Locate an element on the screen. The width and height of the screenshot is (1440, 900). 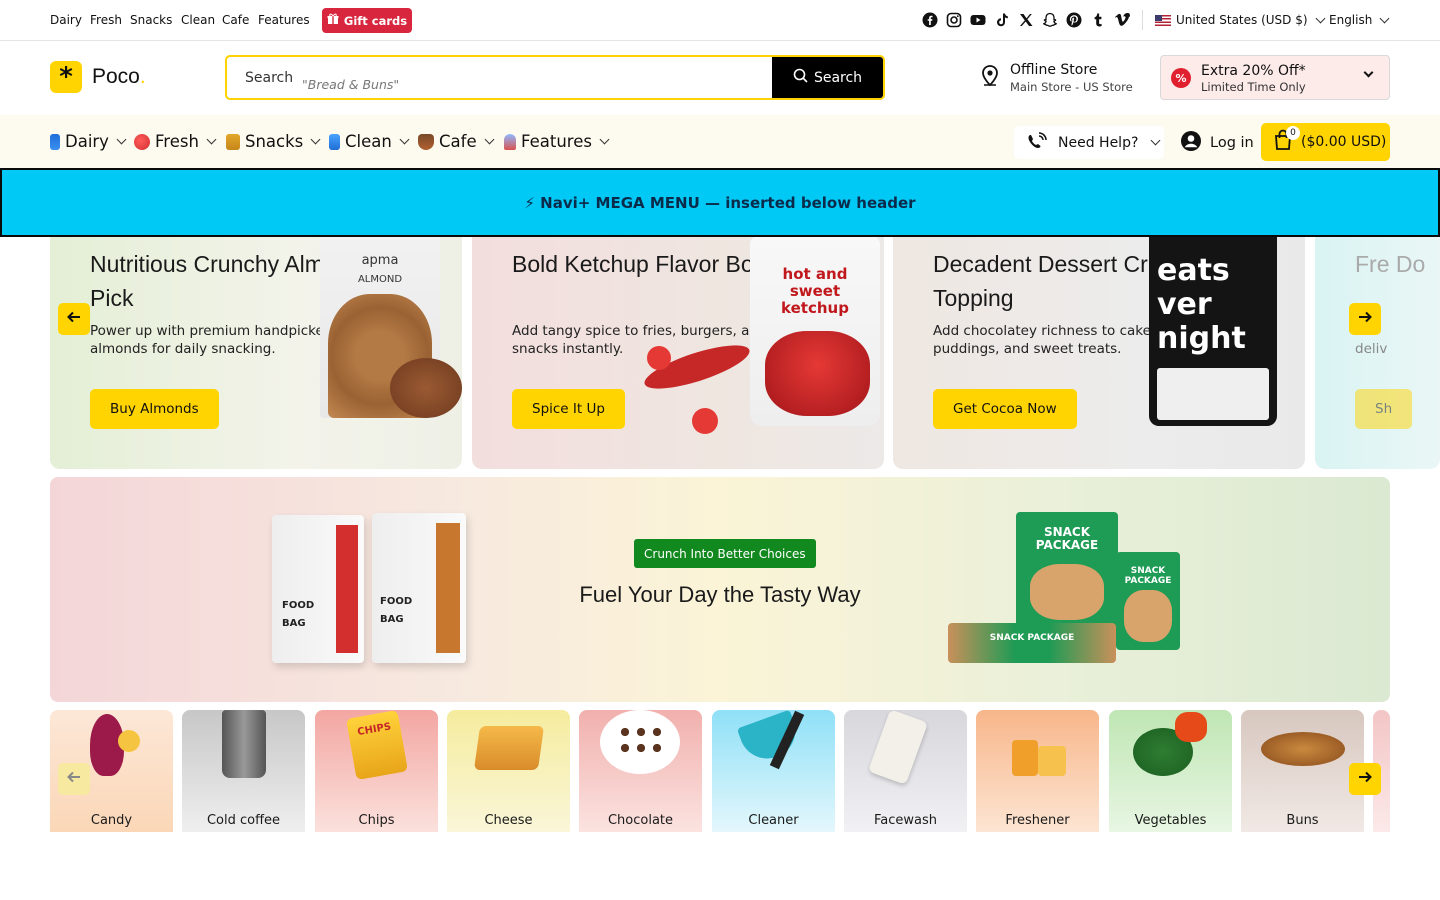
top-link-snacks: Snacks is located at coordinates (151, 20).